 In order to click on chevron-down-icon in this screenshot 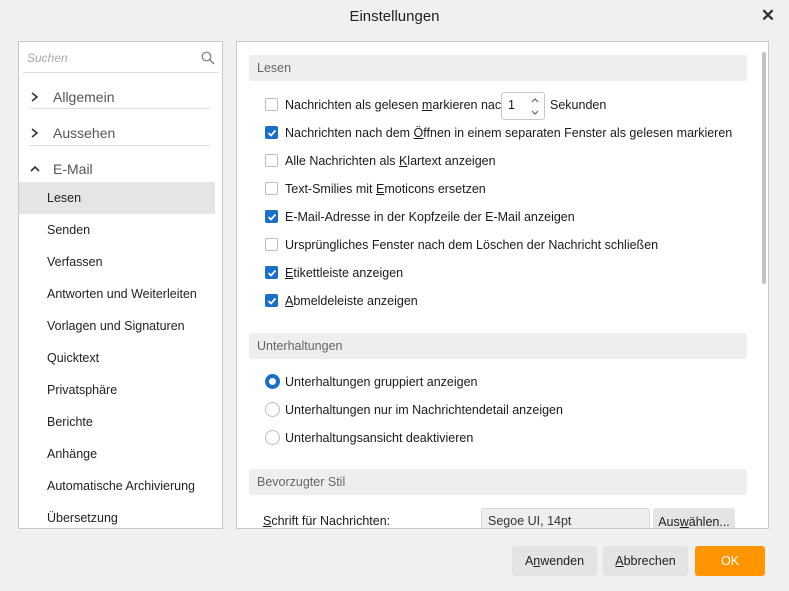, I will do `click(535, 112)`.